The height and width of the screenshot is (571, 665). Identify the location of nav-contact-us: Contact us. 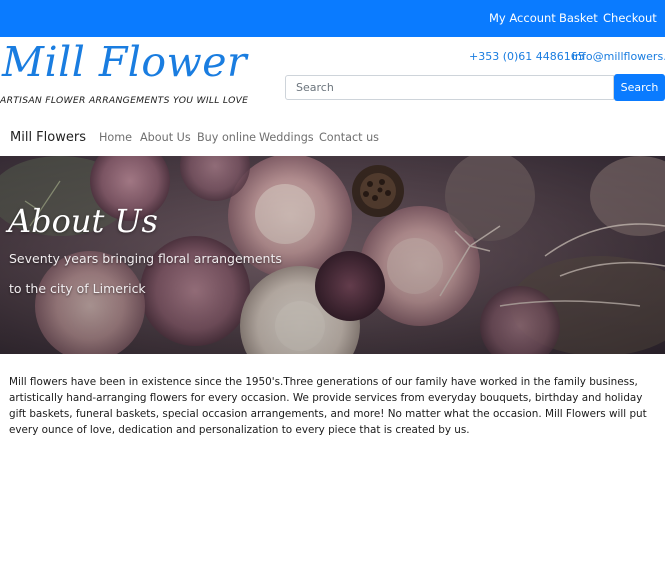
(349, 137).